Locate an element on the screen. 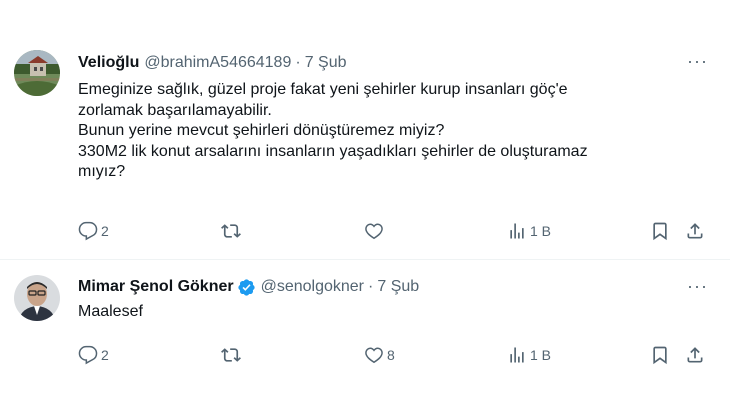 Image resolution: width=730 pixels, height=420 pixels. like-button is located at coordinates (375, 231).